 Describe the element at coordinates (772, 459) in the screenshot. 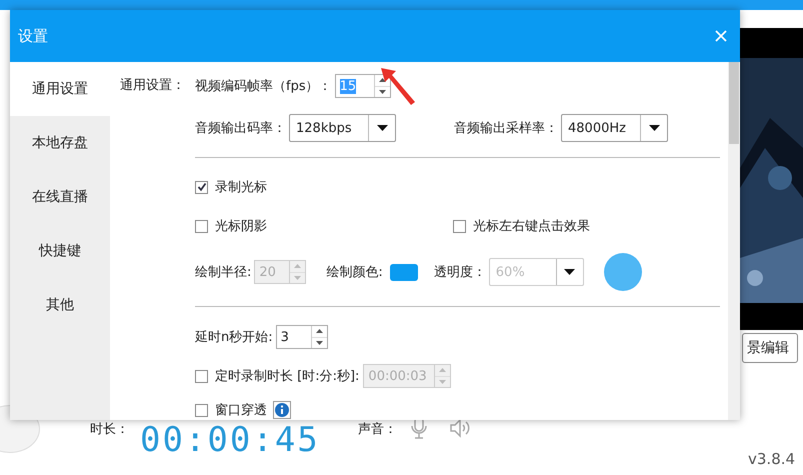

I see `version-label: v3.8.4` at that location.